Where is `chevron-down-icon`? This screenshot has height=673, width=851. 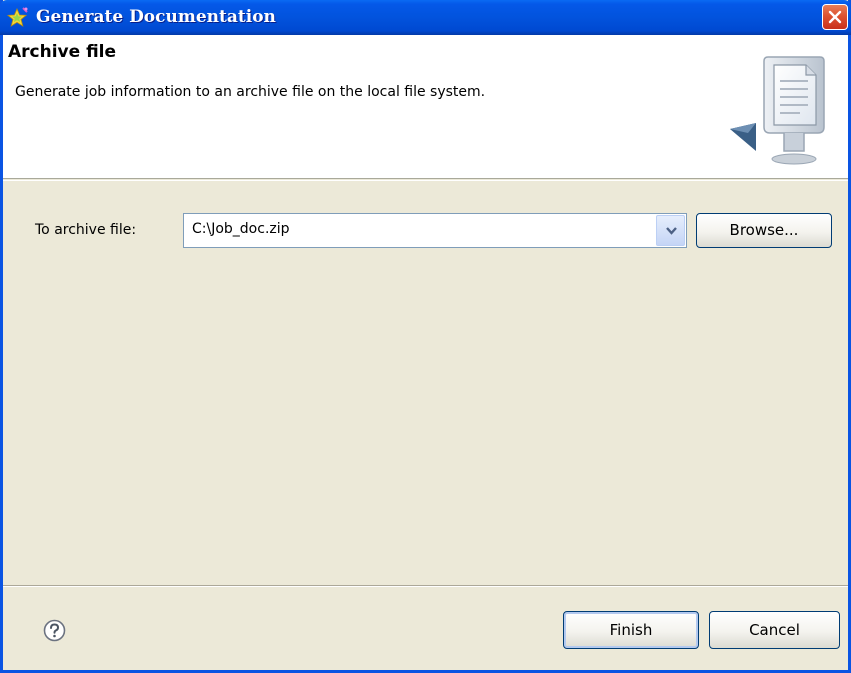 chevron-down-icon is located at coordinates (671, 231).